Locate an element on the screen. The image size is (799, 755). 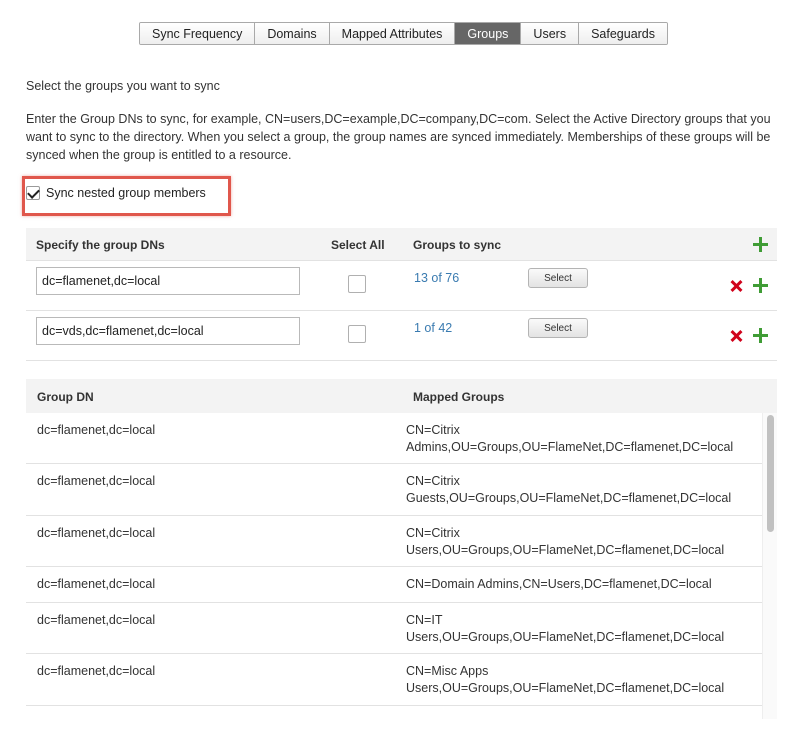
tab-mapped-attributes: Mapped Attributes is located at coordinates (392, 33).